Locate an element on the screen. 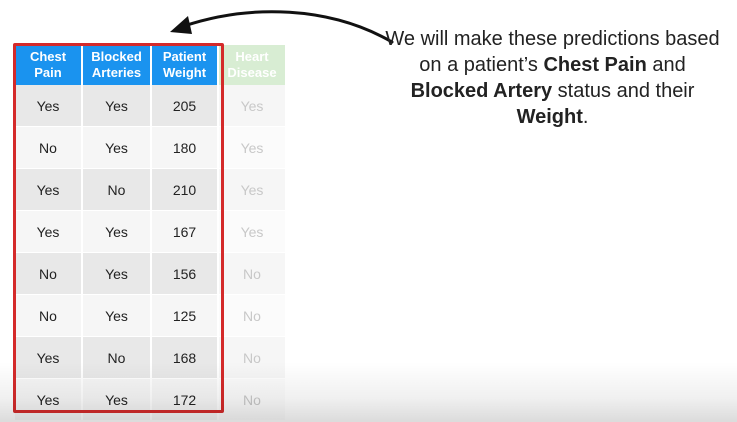  emphasis-blocked-artery: Blocked Artery is located at coordinates (481, 91).